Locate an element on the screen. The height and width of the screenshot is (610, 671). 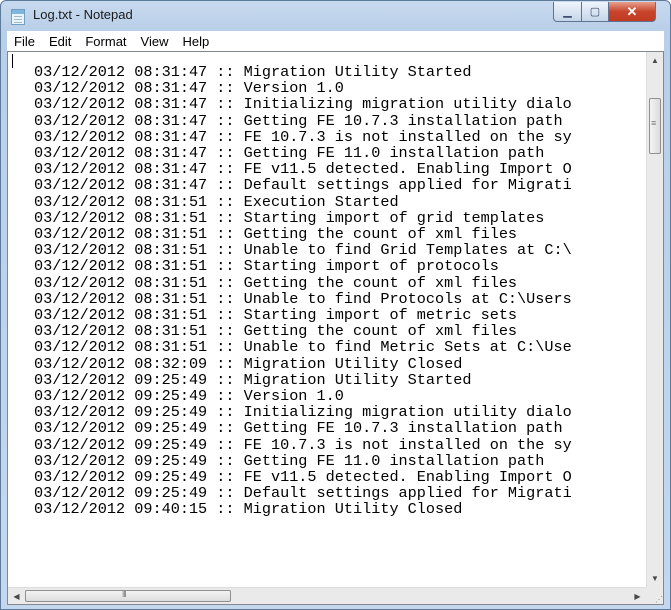
minimize-icon: ▁ is located at coordinates (567, 12).